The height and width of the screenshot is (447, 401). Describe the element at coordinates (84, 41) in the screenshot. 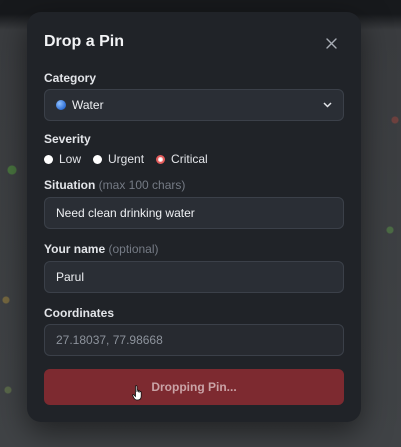

I see `dialog-title: Drop a Pin` at that location.